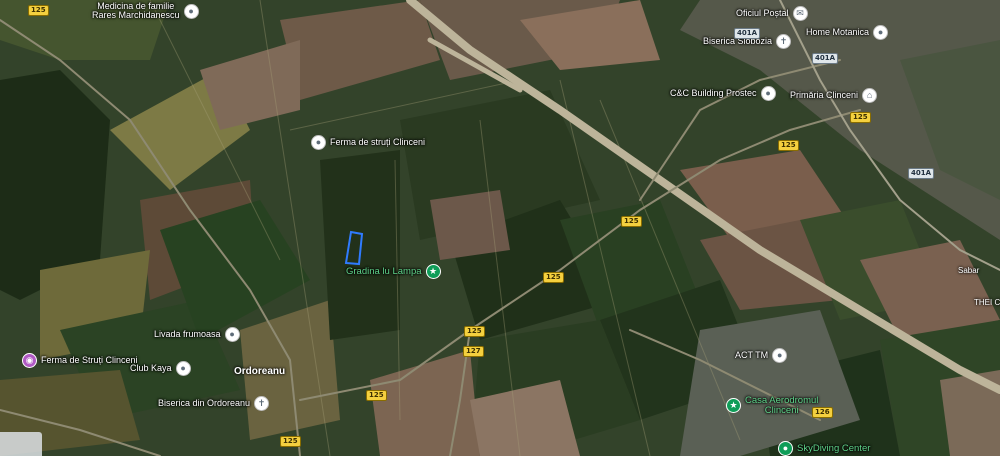 The height and width of the screenshot is (456, 1000). Describe the element at coordinates (782, 405) in the screenshot. I see `poi-label: Casa Aerodromul Clinceni` at that location.